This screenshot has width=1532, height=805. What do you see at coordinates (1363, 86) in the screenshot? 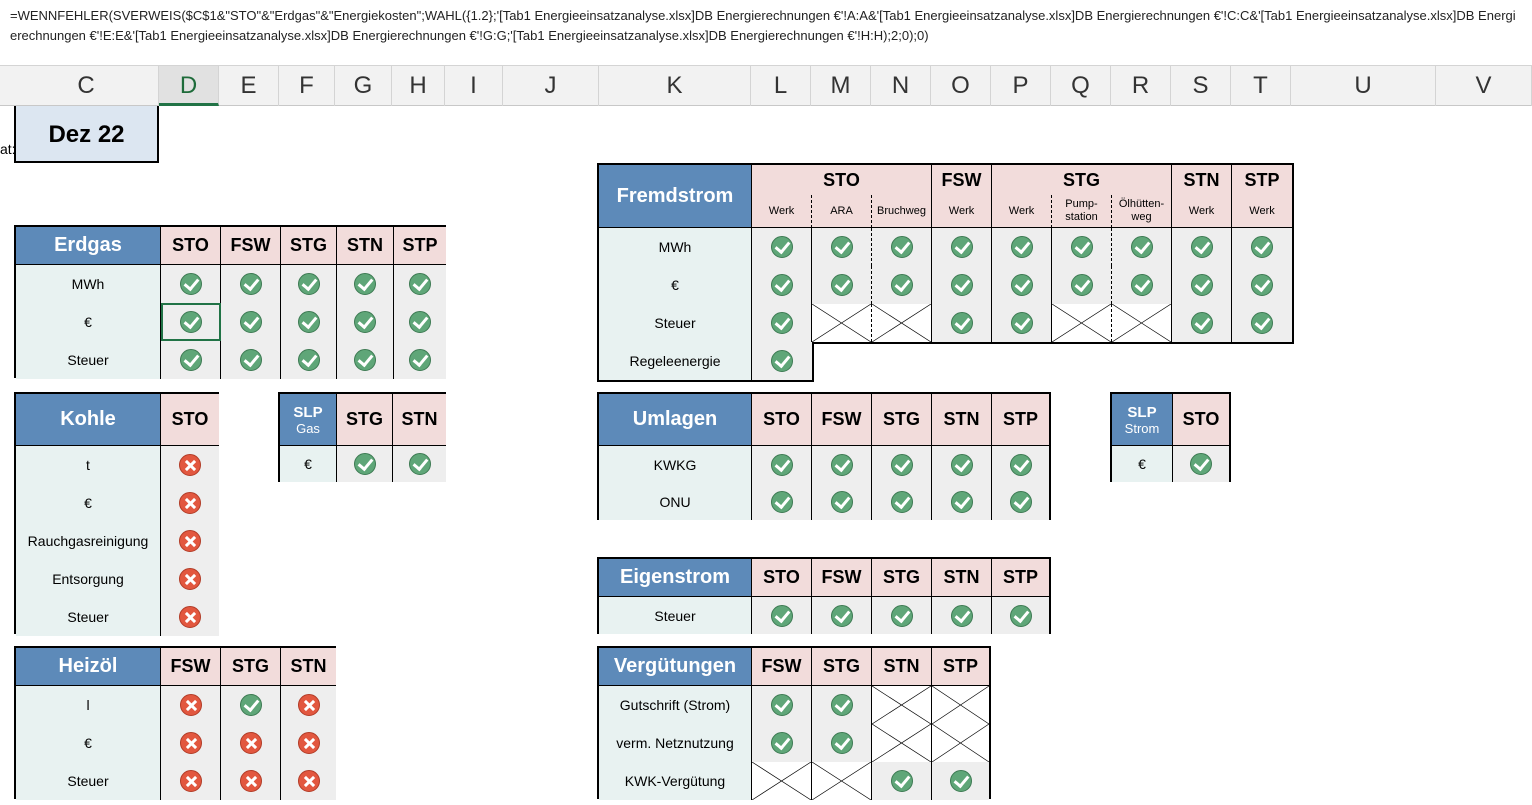
I see `column-header-u: U` at bounding box center [1363, 86].